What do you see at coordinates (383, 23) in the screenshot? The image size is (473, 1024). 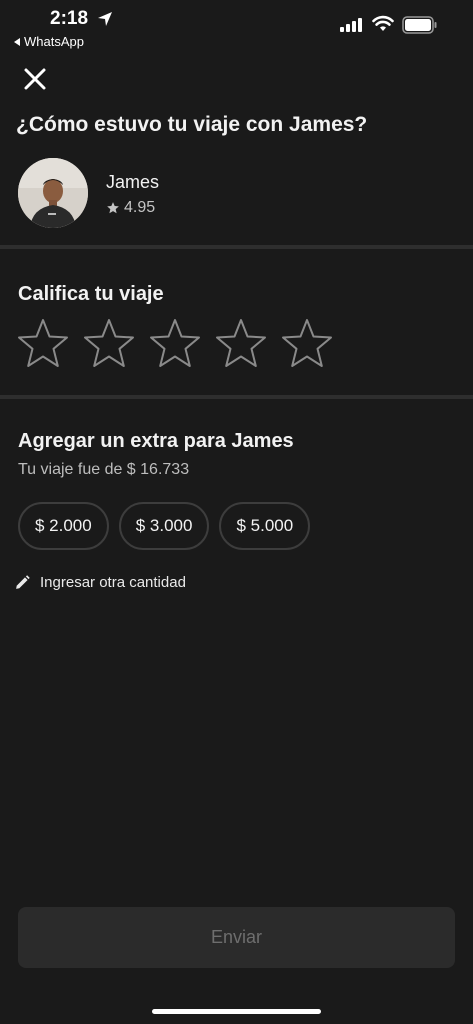 I see `wifi-icon` at bounding box center [383, 23].